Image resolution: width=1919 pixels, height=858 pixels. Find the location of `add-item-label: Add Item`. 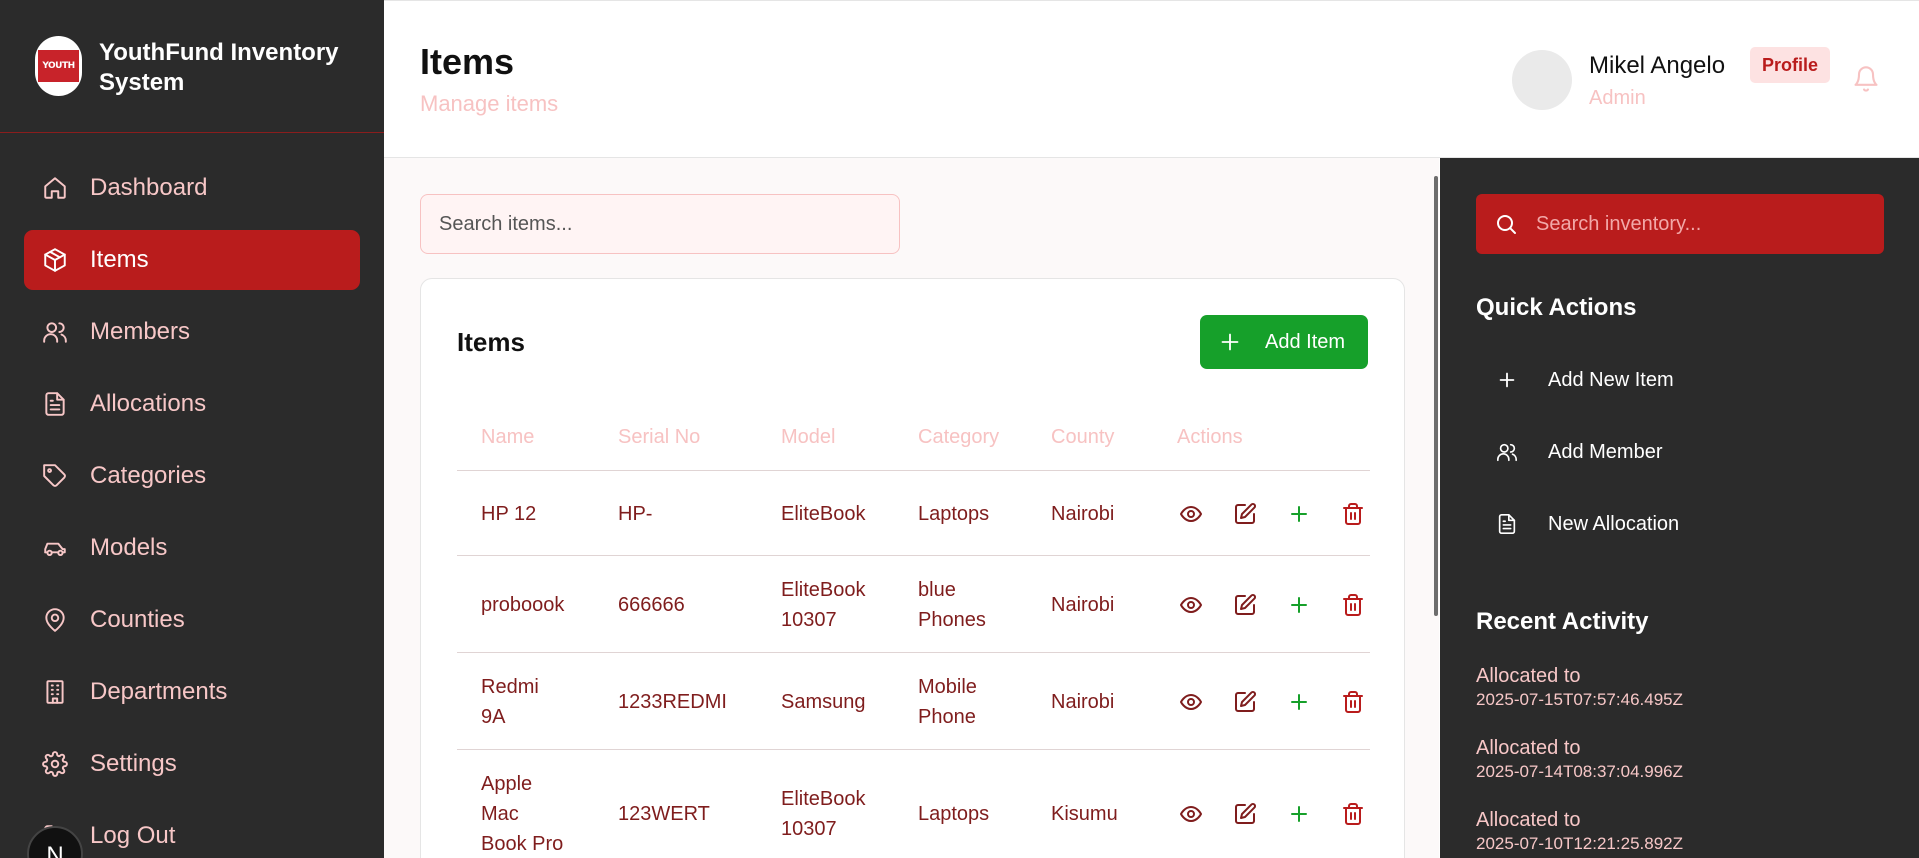

add-item-label: Add Item is located at coordinates (1305, 342).